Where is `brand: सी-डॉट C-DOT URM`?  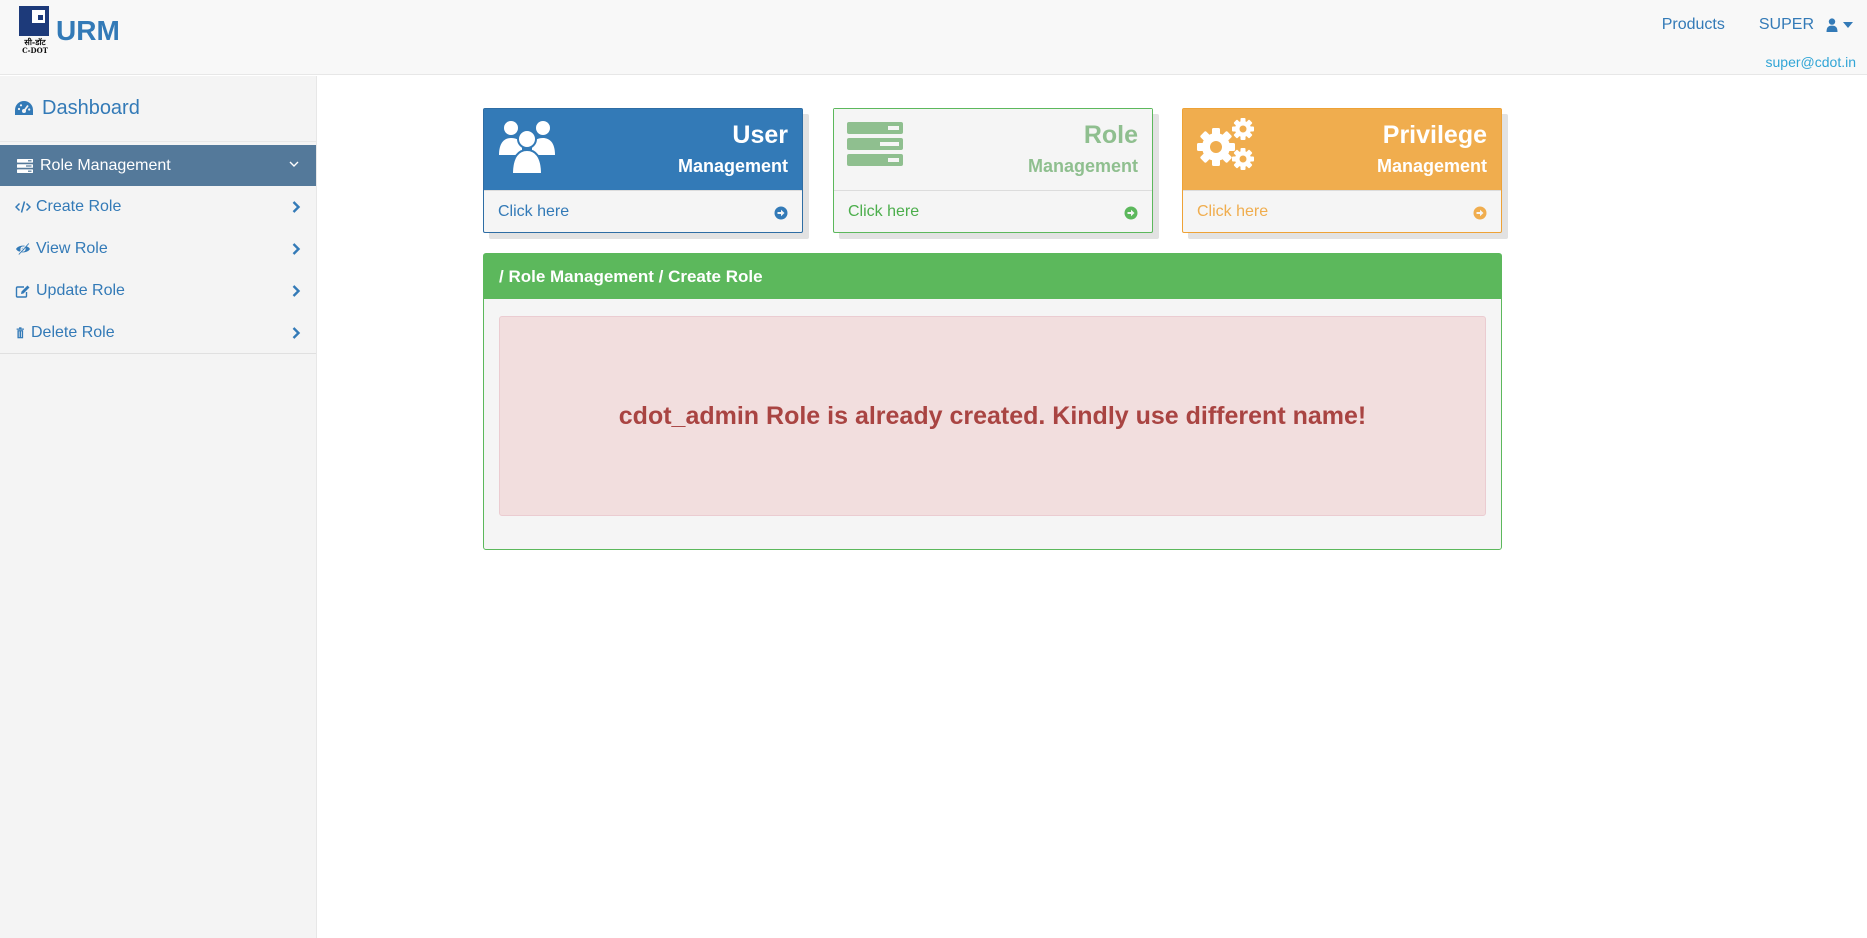 brand: सी-डॉट C-DOT URM is located at coordinates (69, 31).